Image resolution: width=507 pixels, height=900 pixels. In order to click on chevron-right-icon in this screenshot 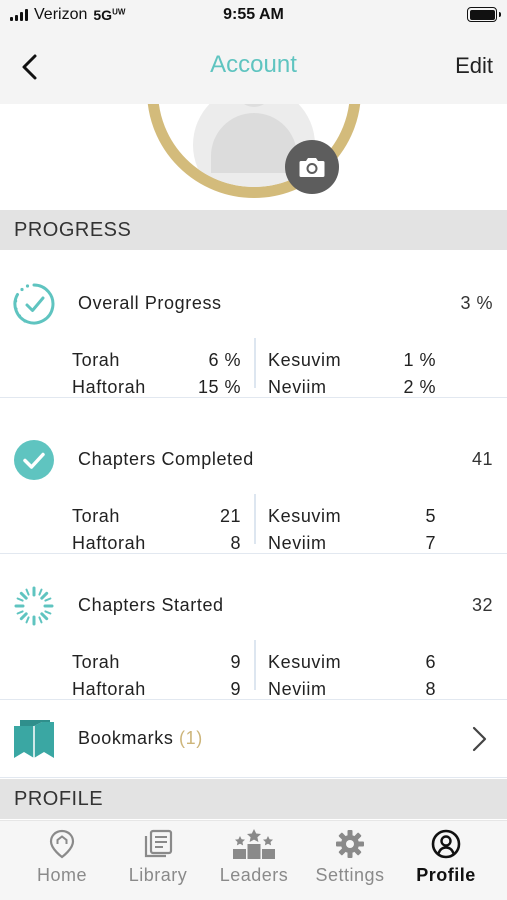, I will do `click(479, 739)`.